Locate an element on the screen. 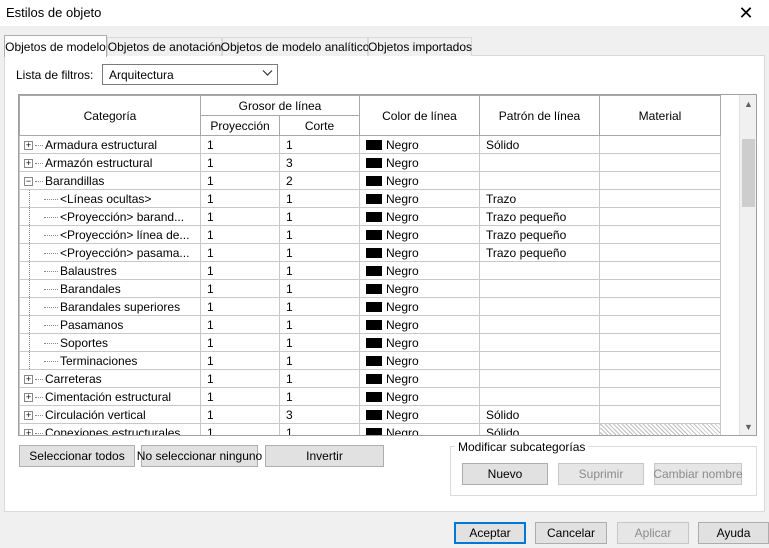 The image size is (769, 548). header-patron-de-linea: Patrón de línea is located at coordinates (539, 115).